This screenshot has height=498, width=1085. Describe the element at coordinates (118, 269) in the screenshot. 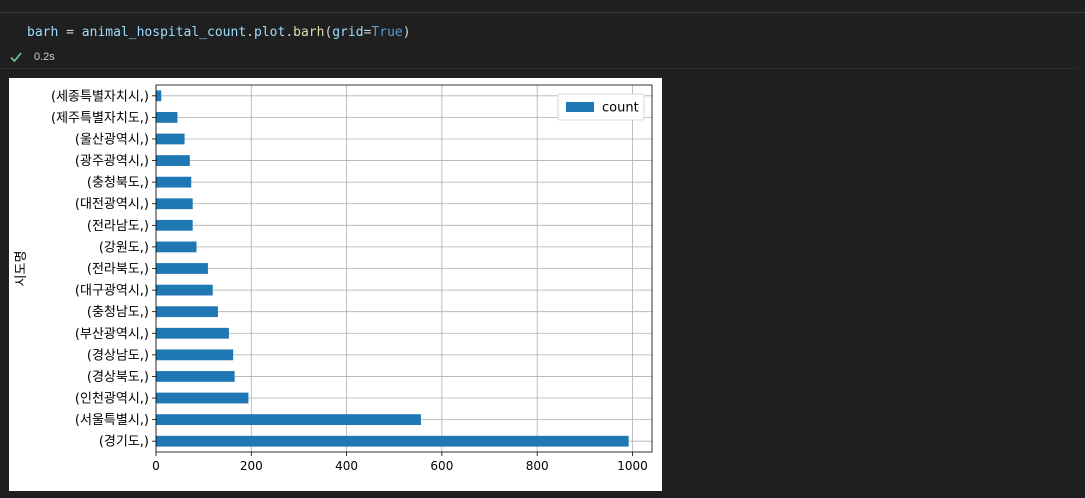

I see `y-tick-label-8: (전라북도,)` at that location.